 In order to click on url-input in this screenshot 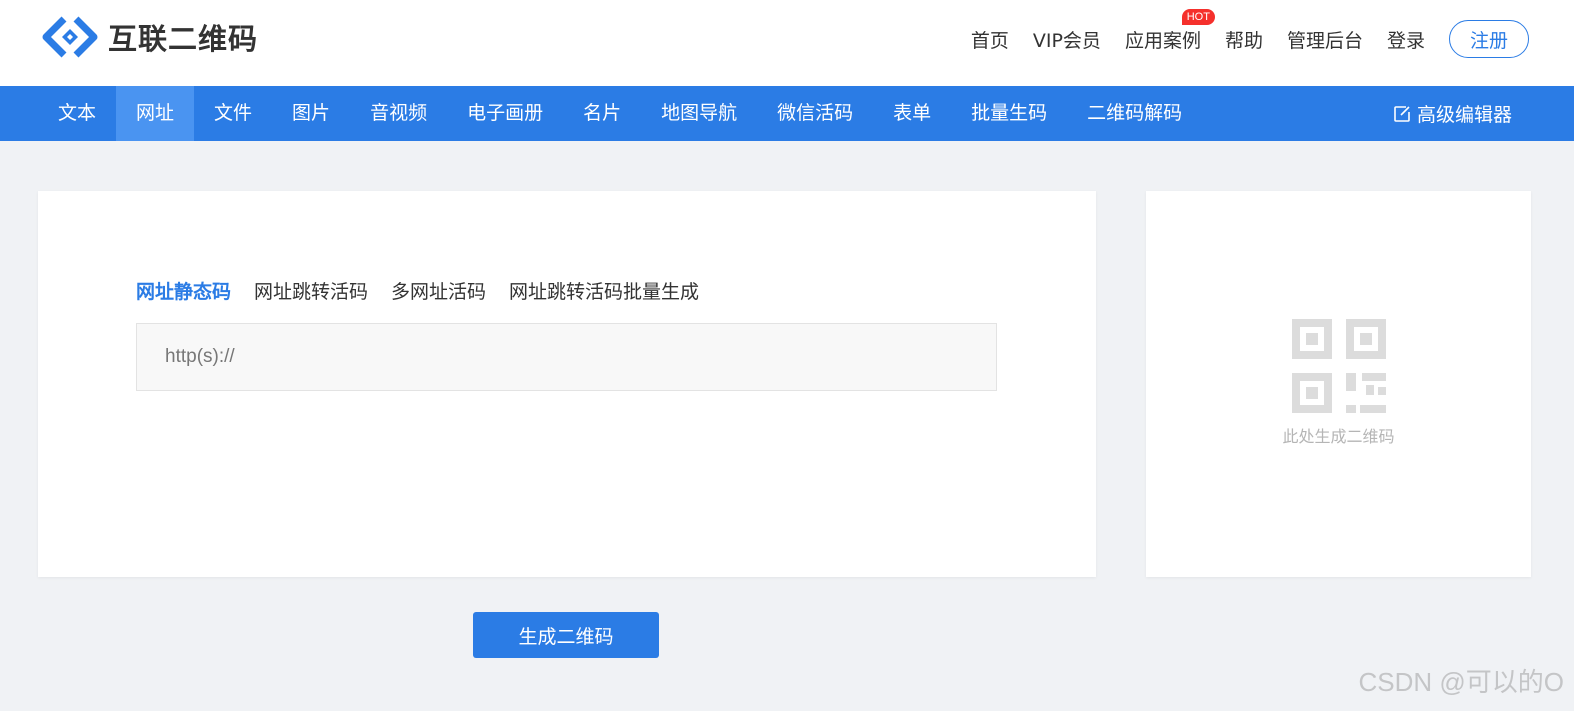, I will do `click(566, 357)`.